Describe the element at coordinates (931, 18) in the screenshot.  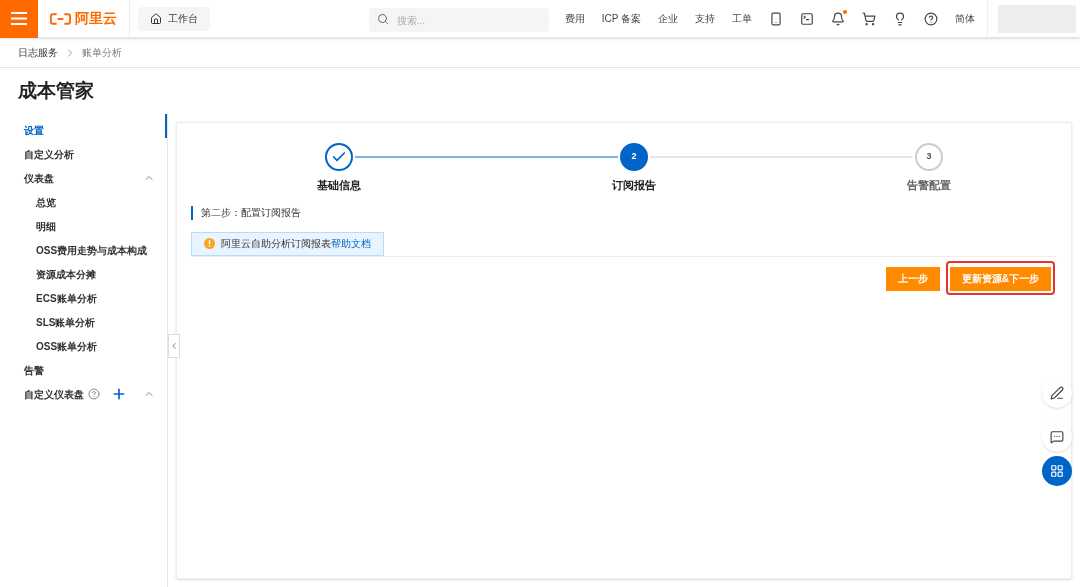
I see `help-icon` at that location.